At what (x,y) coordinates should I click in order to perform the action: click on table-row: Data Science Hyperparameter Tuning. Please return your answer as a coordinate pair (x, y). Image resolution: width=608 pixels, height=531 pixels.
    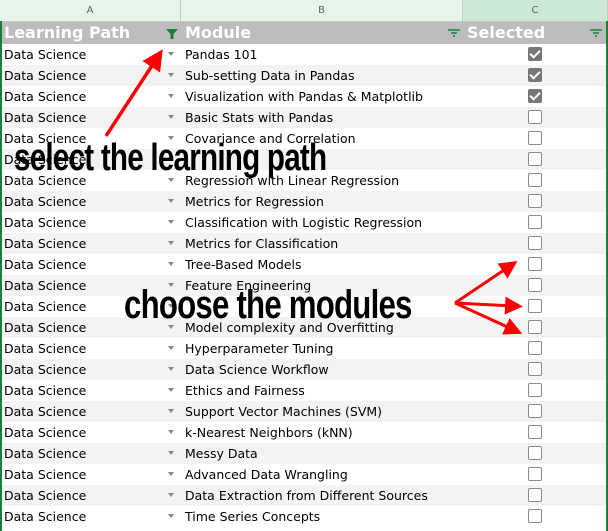
    Looking at the image, I should click on (304, 348).